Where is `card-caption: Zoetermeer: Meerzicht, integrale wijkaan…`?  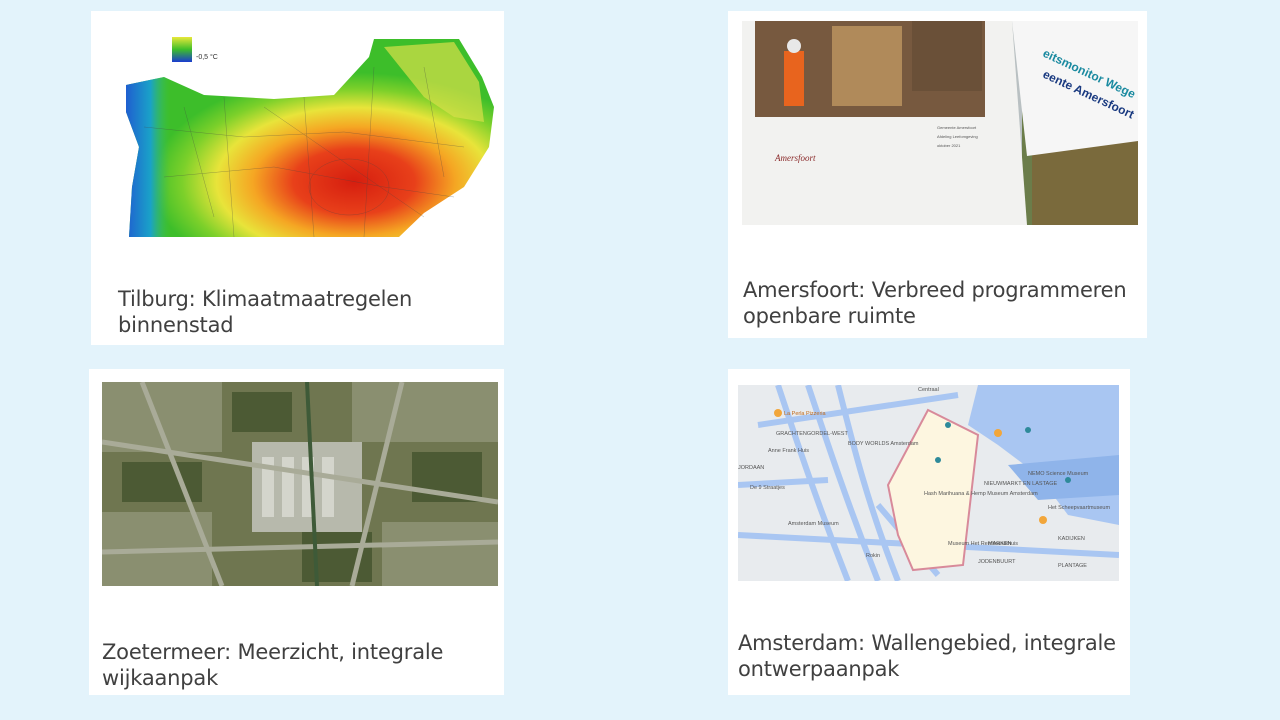
card-caption: Zoetermeer: Meerzicht, integrale wijkaan… is located at coordinates (273, 665).